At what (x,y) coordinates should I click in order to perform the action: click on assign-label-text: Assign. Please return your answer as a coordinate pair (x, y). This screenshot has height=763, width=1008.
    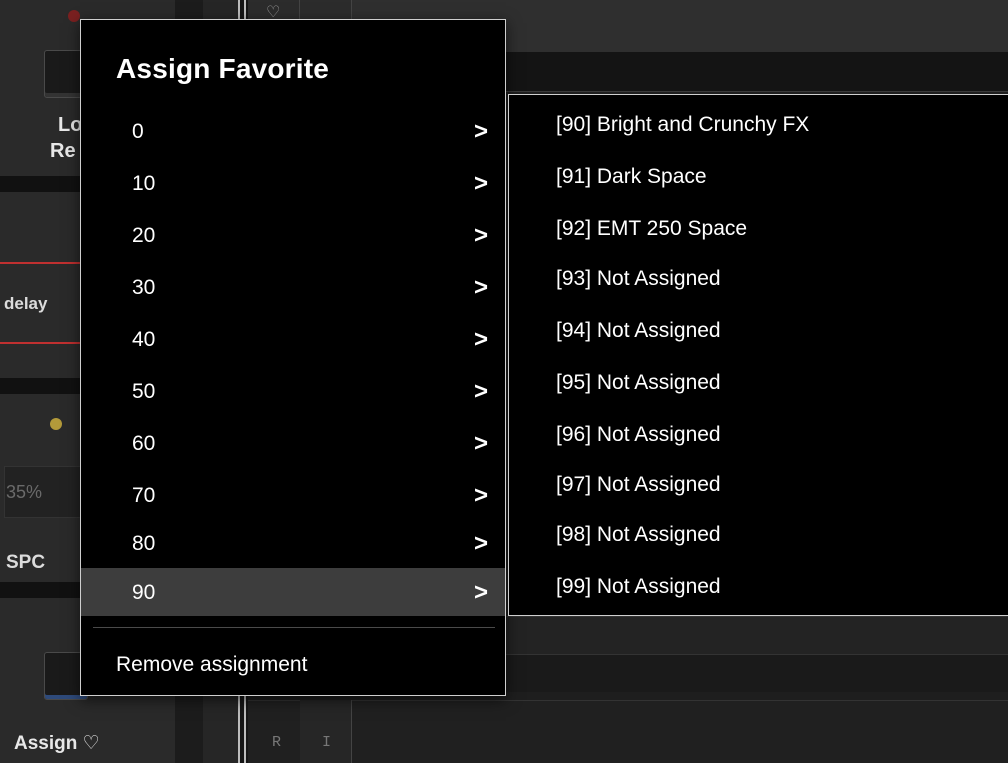
    Looking at the image, I should click on (46, 743).